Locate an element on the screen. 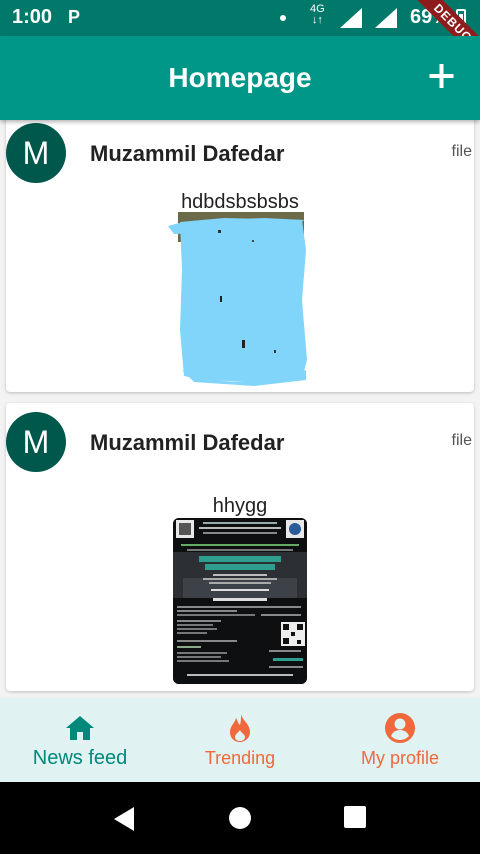 The image size is (480, 854). add-post-button is located at coordinates (442, 76).